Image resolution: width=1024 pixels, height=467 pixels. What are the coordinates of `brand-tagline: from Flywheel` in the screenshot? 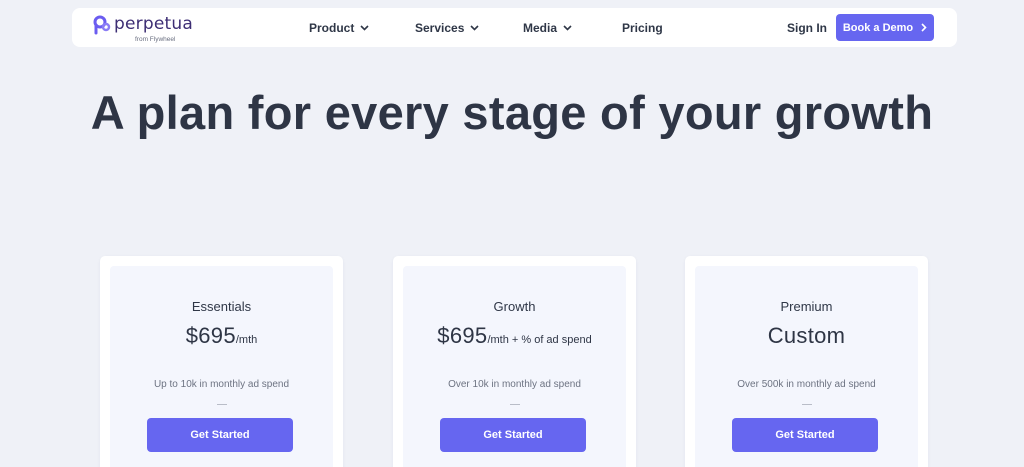 It's located at (155, 39).